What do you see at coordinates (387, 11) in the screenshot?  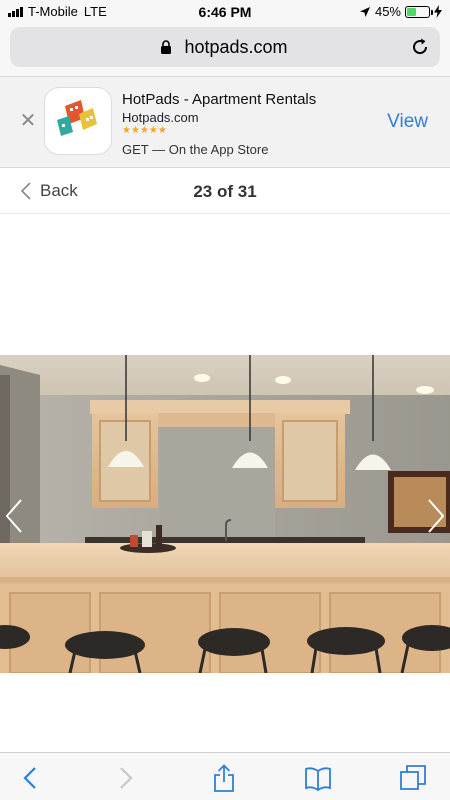 I see `battery-percent: 45%` at bounding box center [387, 11].